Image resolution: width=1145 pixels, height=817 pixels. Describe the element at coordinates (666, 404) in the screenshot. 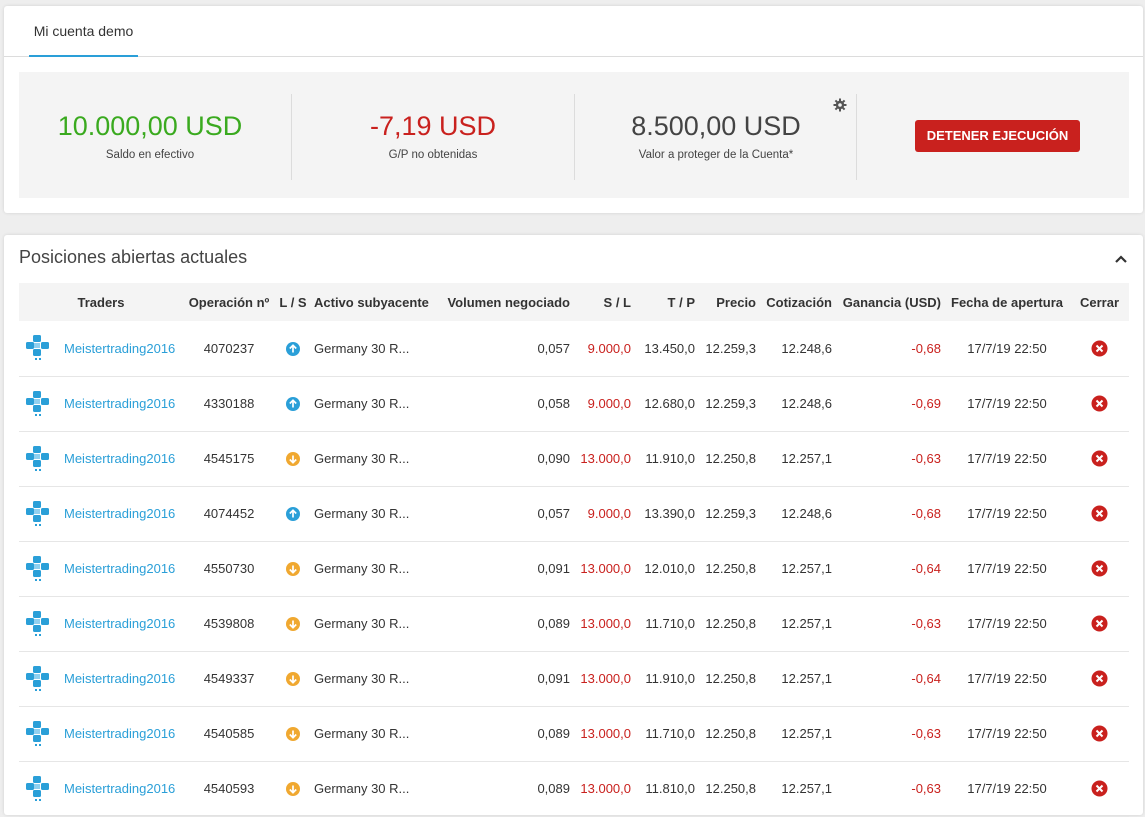

I see `take-profit-value: 12.680,0` at that location.